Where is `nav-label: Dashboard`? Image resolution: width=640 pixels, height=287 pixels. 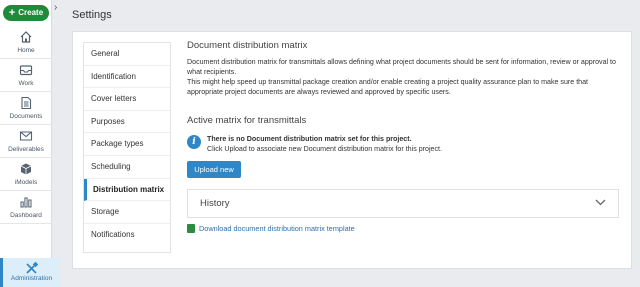 nav-label: Dashboard is located at coordinates (26, 215).